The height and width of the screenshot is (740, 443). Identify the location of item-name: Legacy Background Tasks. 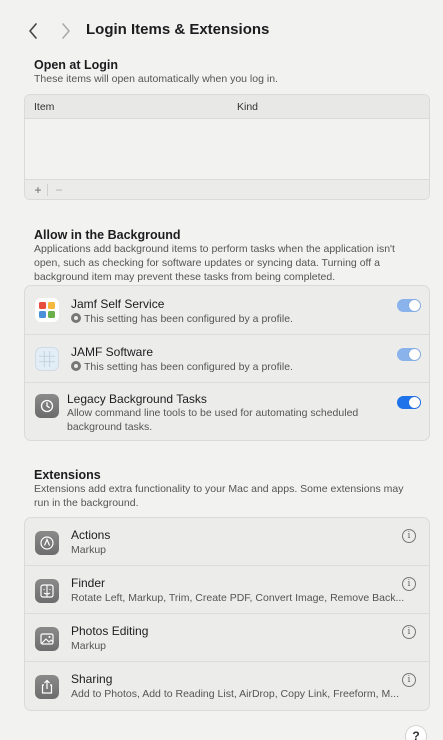
(137, 399).